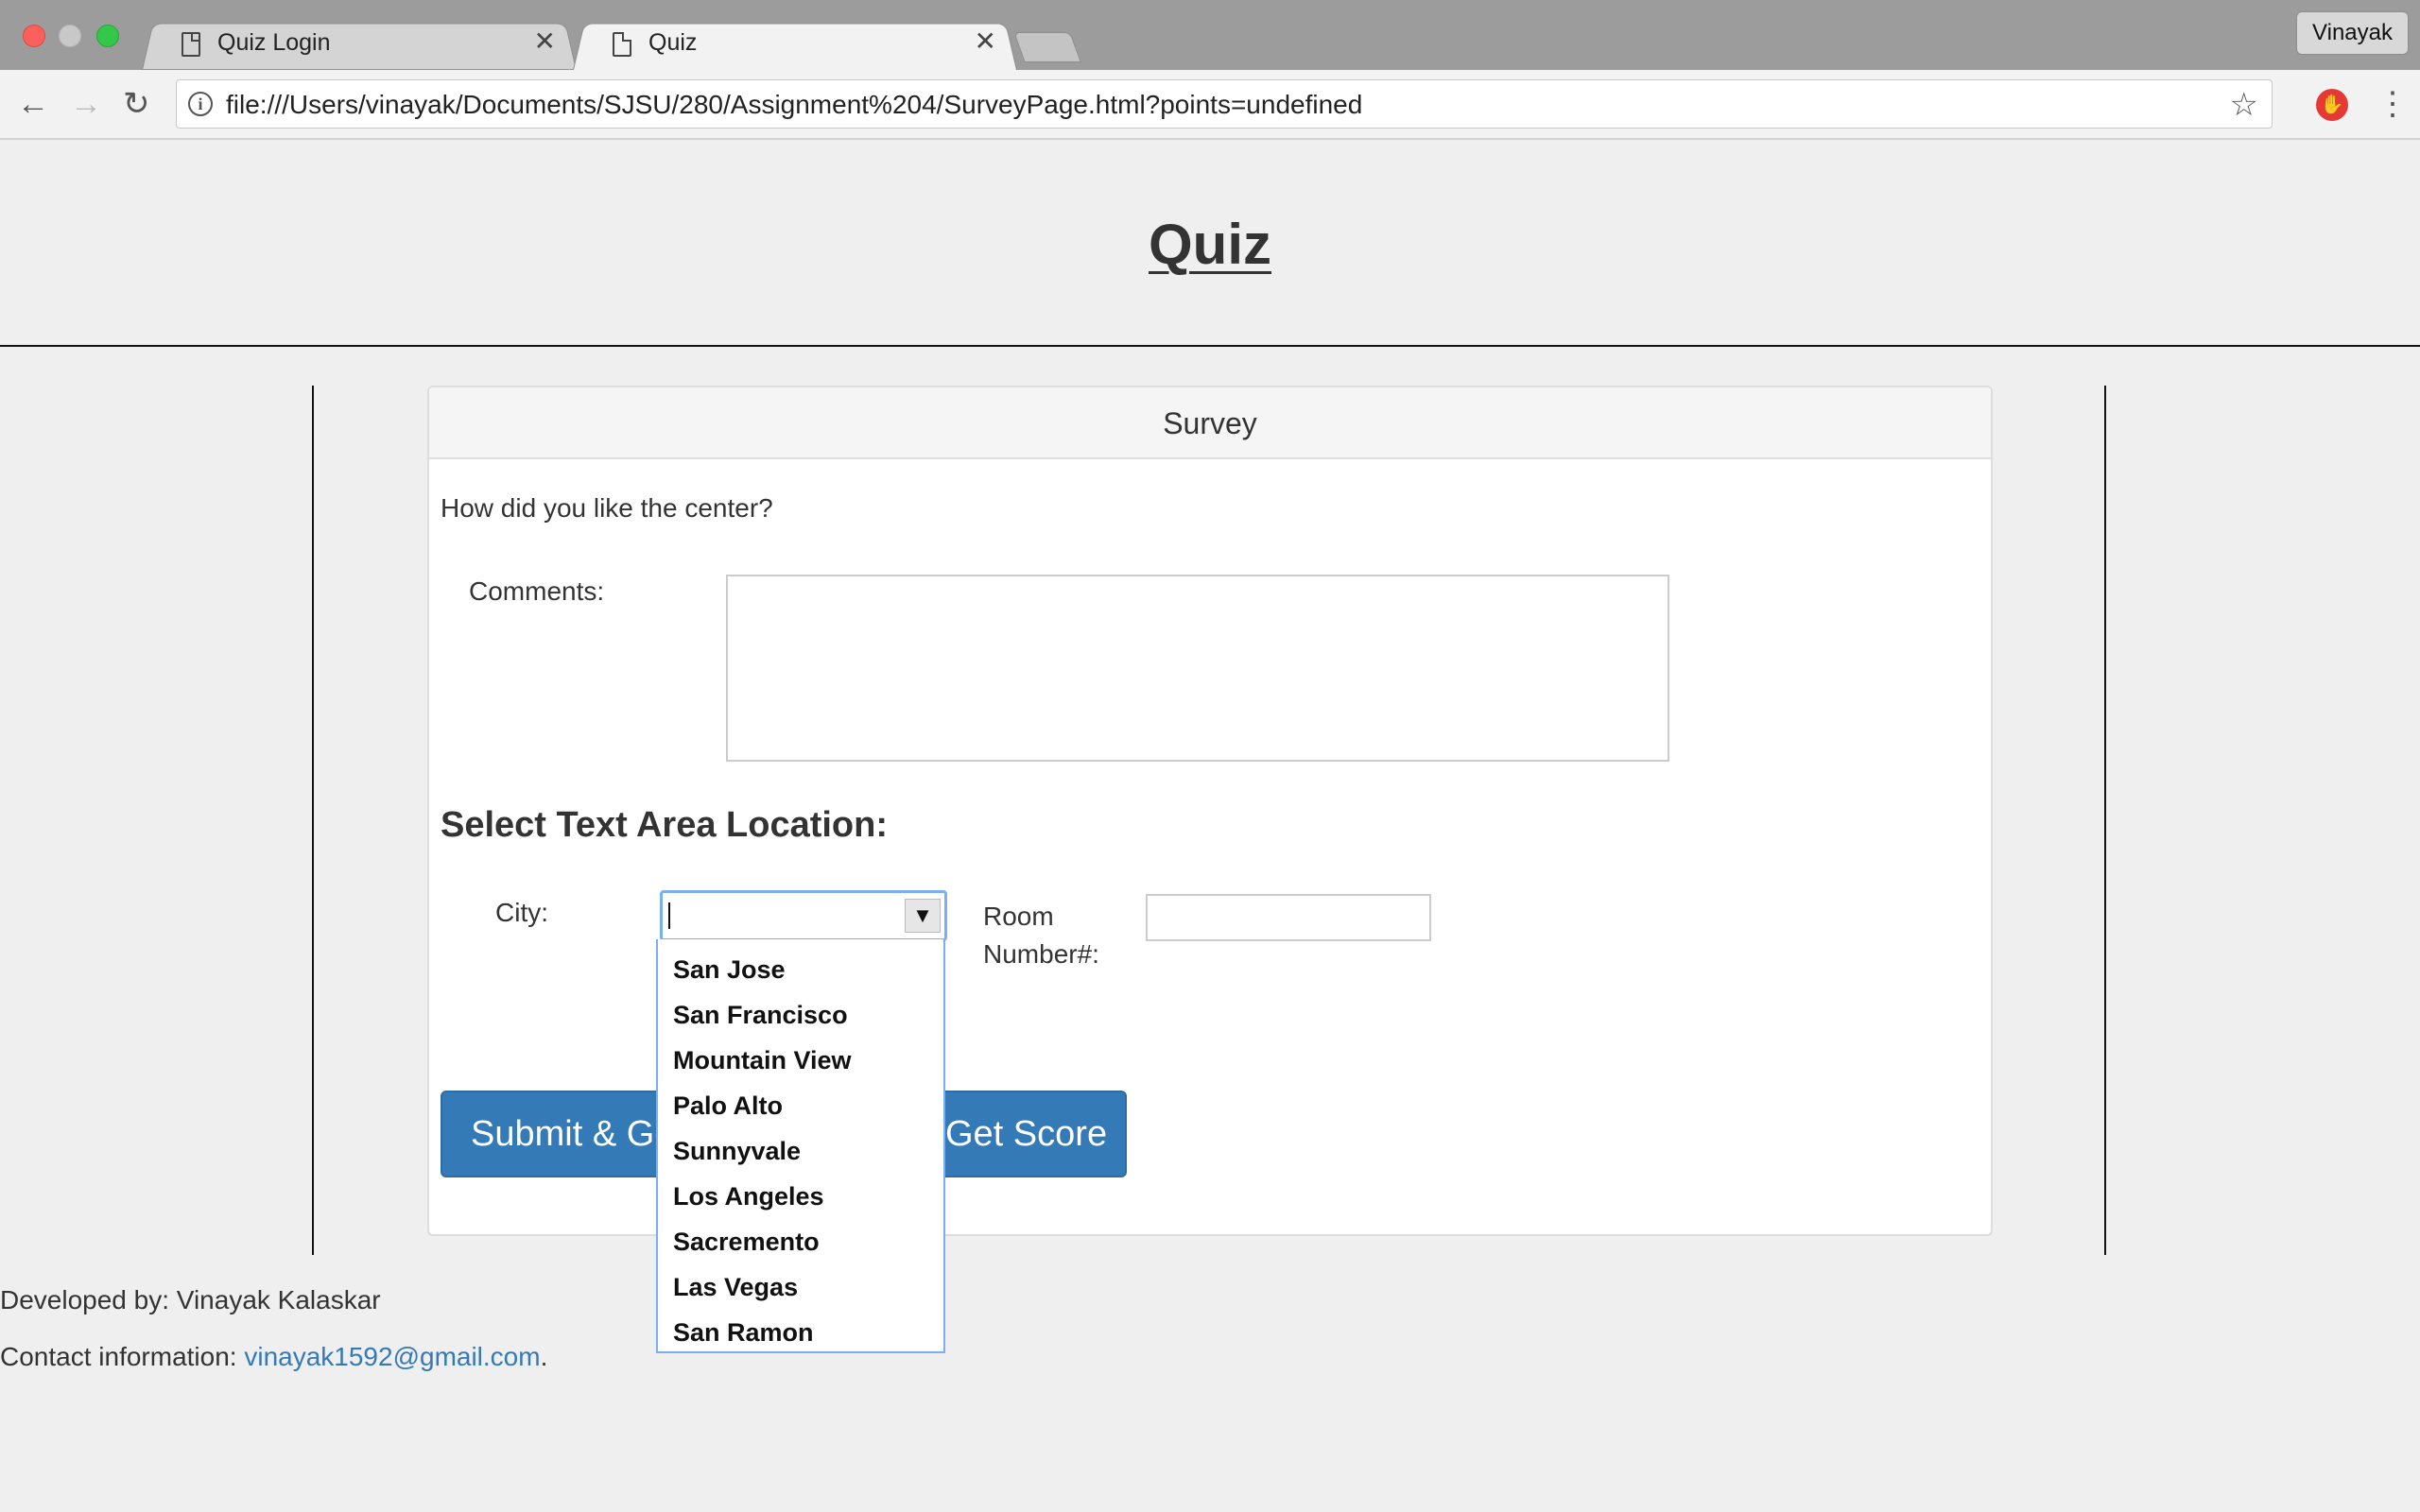  I want to click on city-label: City:, so click(521, 912).